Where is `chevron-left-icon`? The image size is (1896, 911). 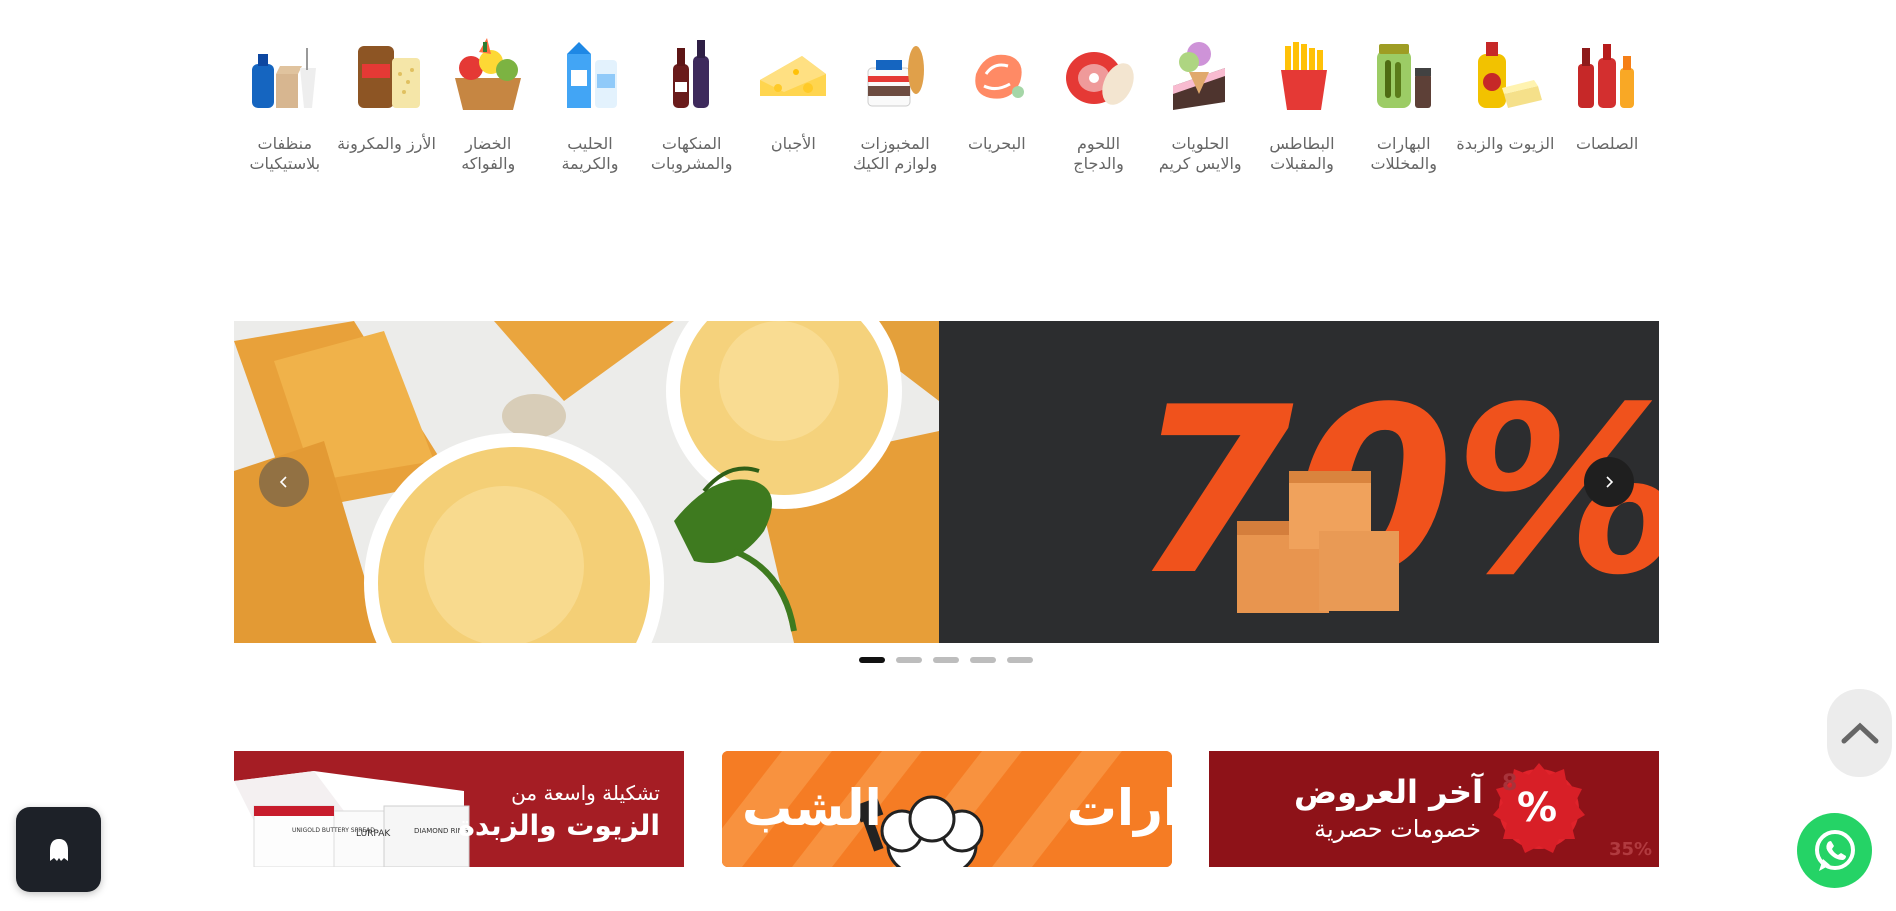 chevron-left-icon is located at coordinates (283, 482).